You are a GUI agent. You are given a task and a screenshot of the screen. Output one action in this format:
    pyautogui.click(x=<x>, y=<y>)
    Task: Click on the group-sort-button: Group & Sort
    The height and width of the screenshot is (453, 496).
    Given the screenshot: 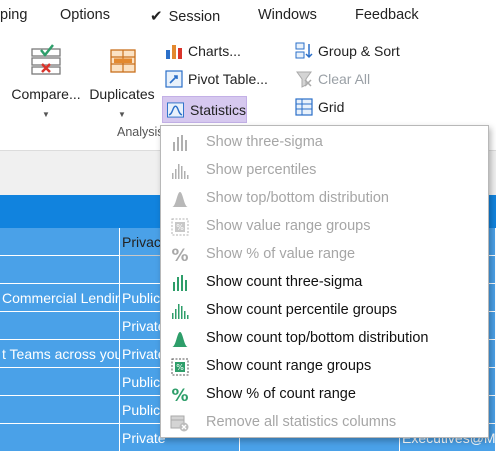 What is the action you would take?
    pyautogui.click(x=347, y=51)
    